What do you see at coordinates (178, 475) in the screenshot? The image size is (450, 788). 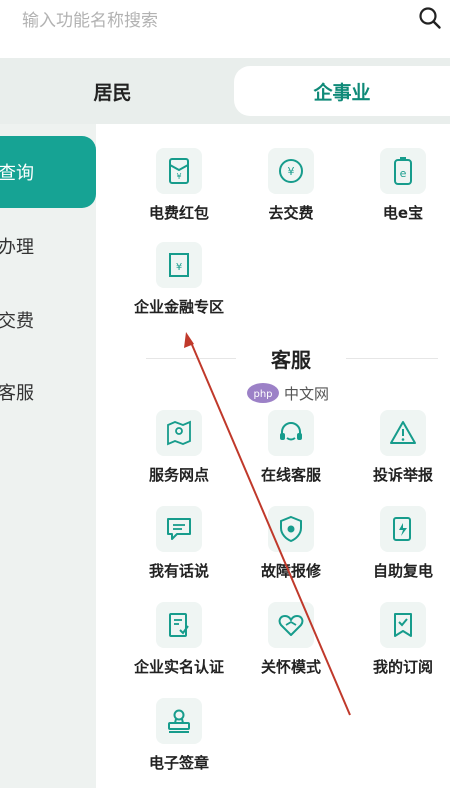 I see `grid-item-label: 服务网点` at bounding box center [178, 475].